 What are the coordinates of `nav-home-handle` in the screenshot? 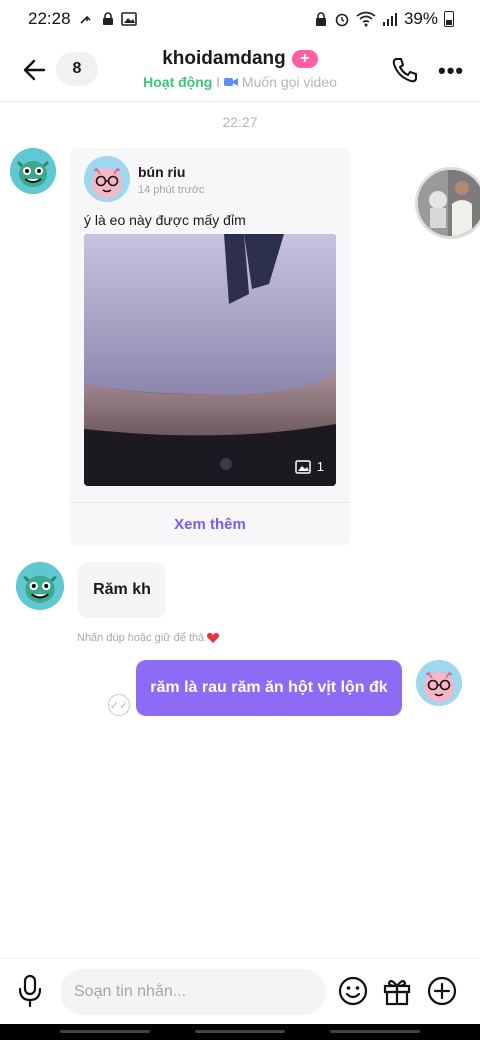 It's located at (240, 1031).